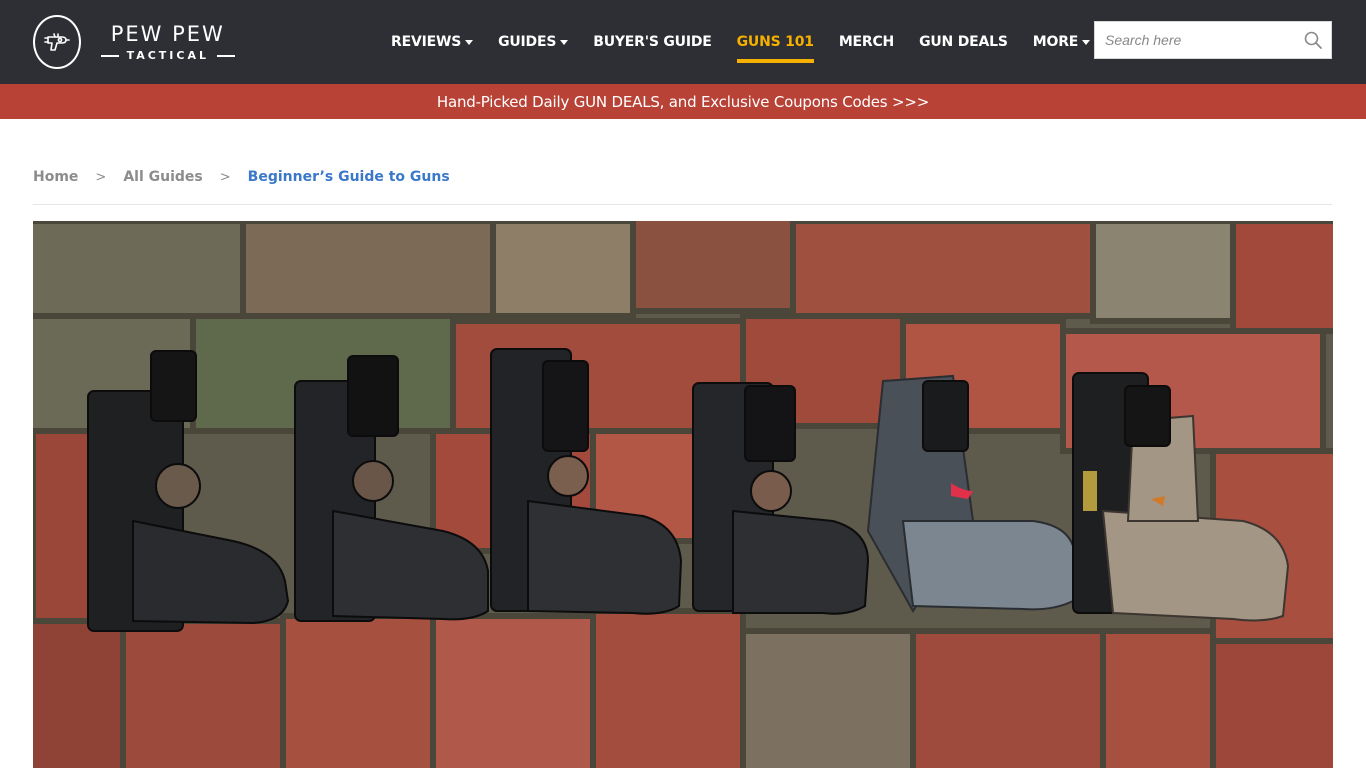  What do you see at coordinates (1195, 40) in the screenshot?
I see `search-input` at bounding box center [1195, 40].